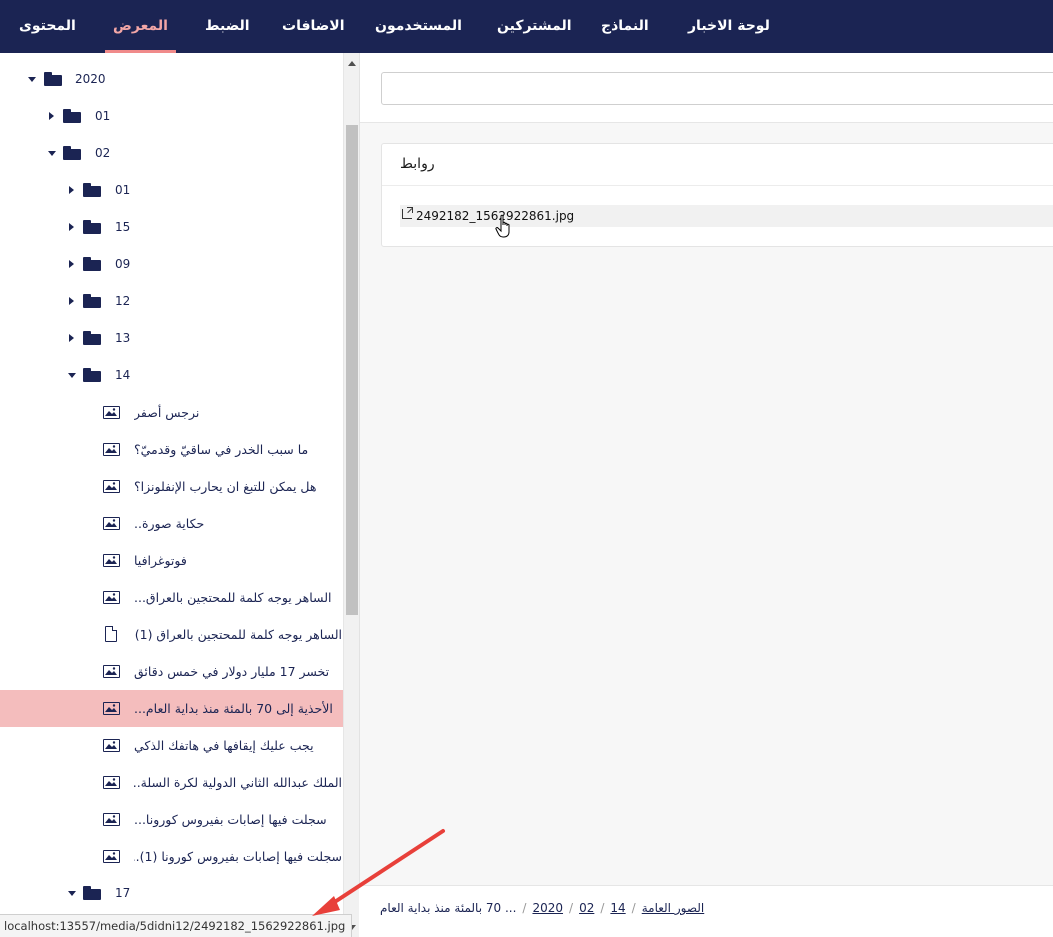 Image resolution: width=1053 pixels, height=937 pixels. I want to click on tree-folder-02-01: 01, so click(171, 190).